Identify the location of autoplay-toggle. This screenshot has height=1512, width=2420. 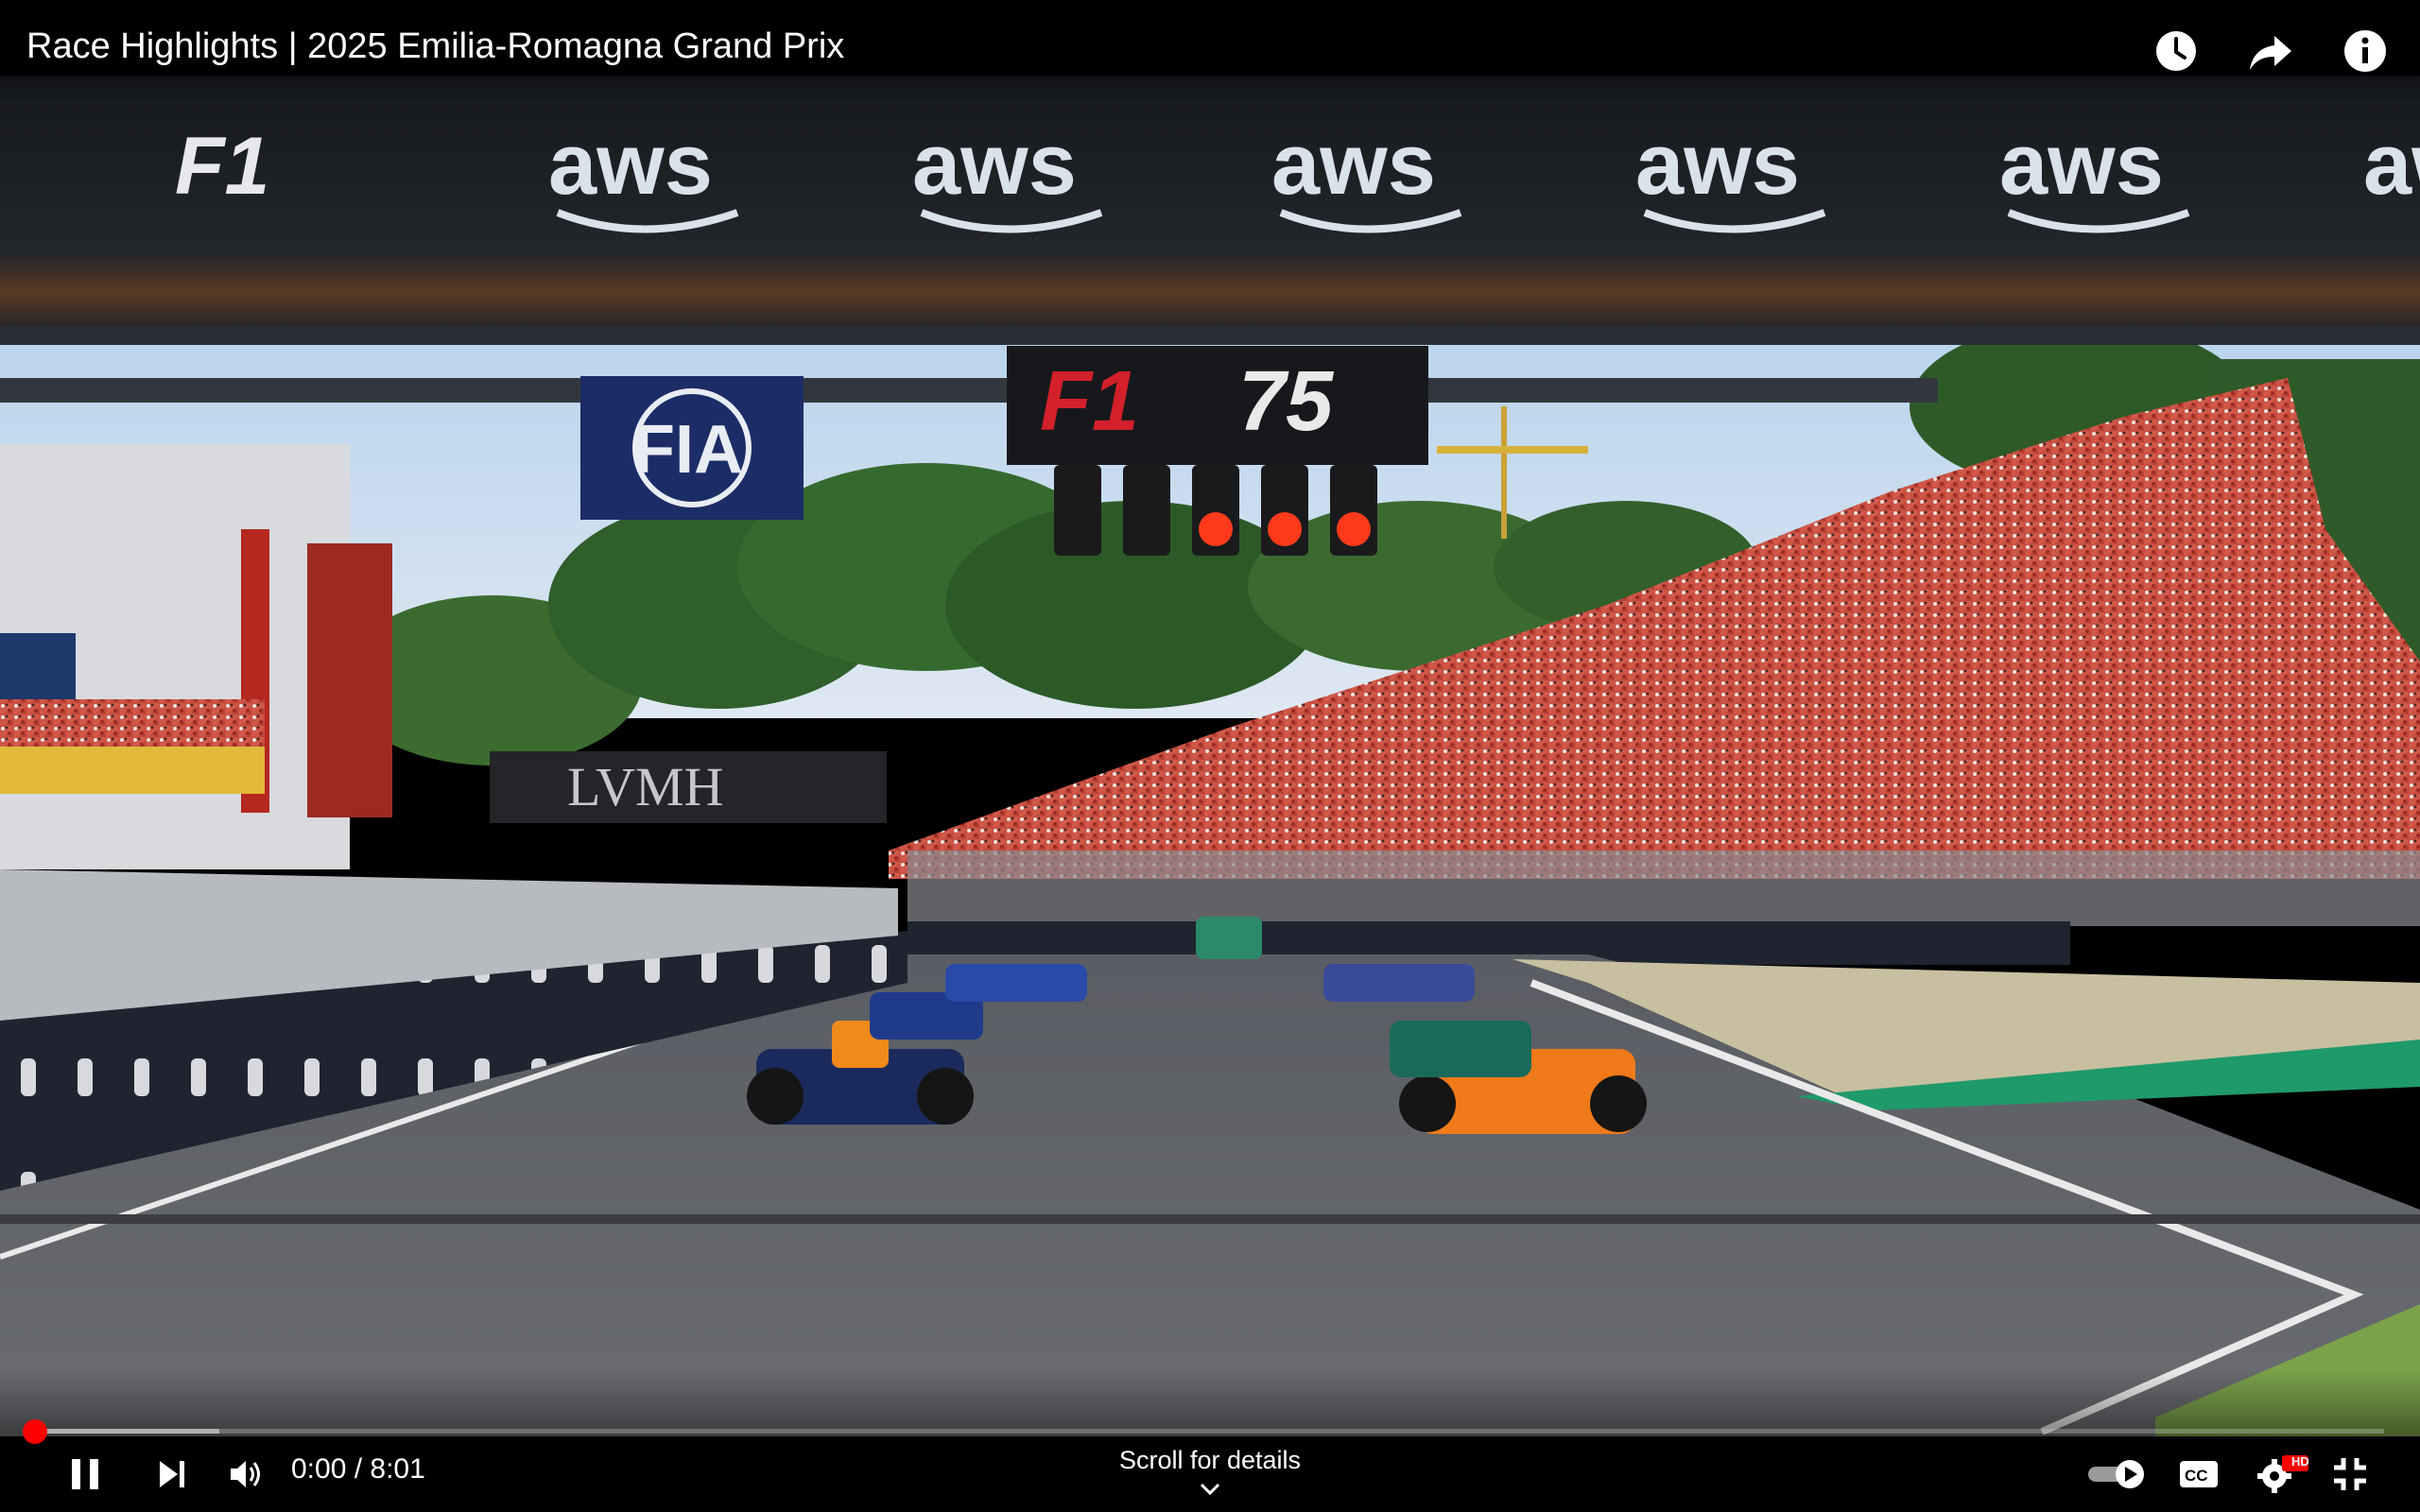
(2117, 1474).